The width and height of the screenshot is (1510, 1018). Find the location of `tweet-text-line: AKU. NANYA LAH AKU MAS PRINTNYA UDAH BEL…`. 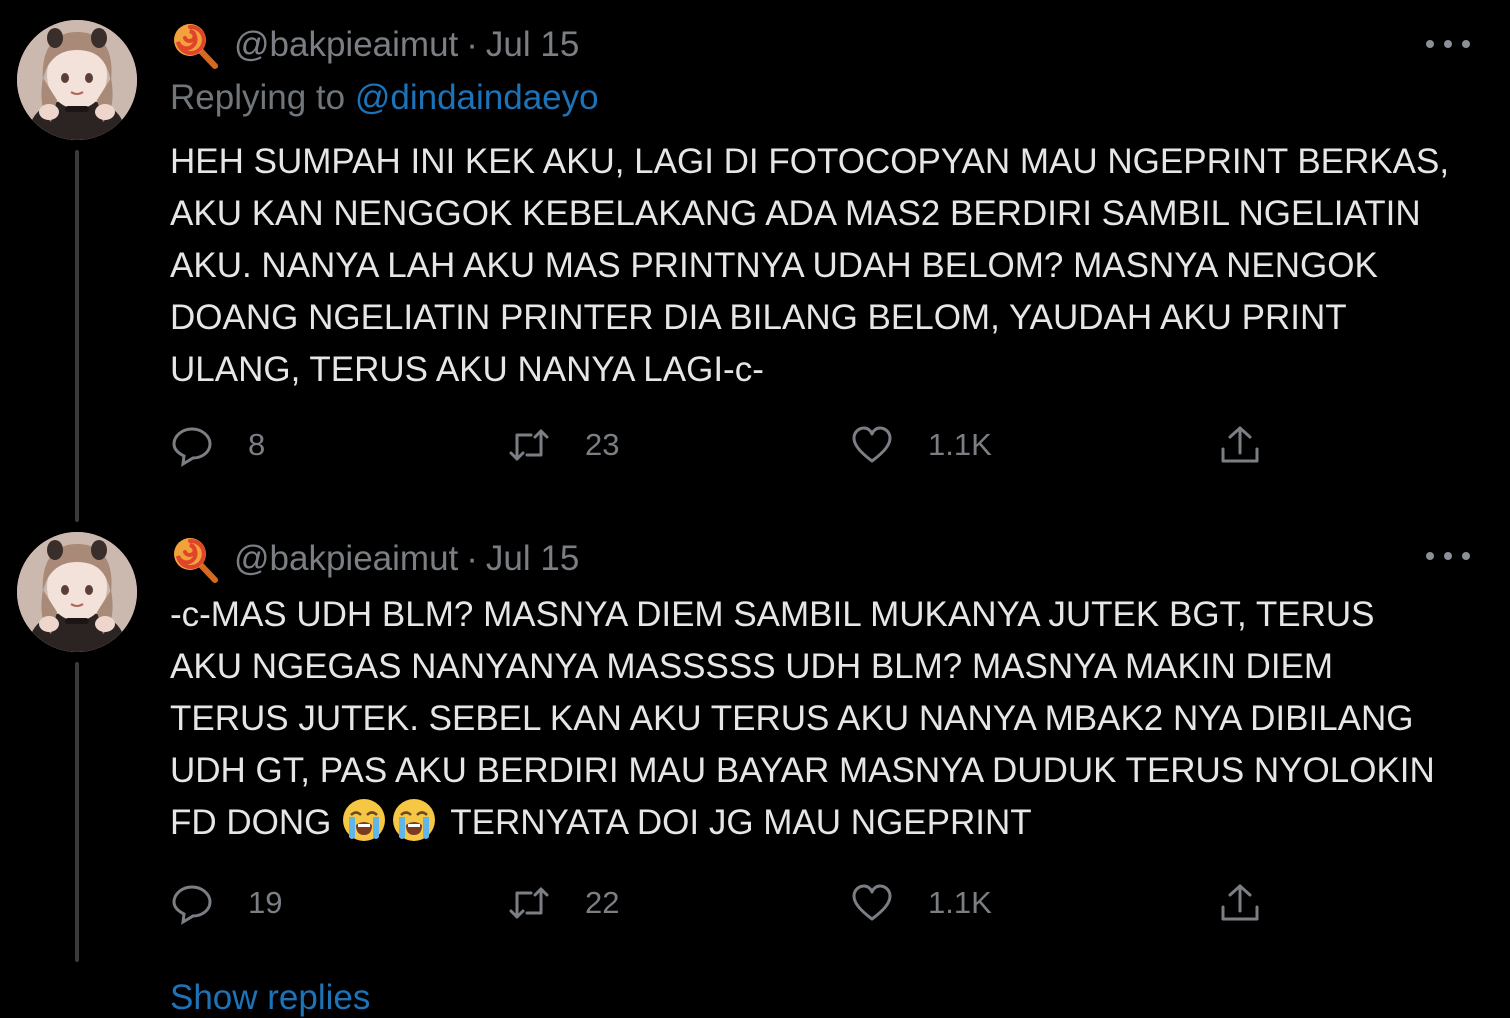

tweet-text-line: AKU. NANYA LAH AKU MAS PRINTNYA UDAH BEL… is located at coordinates (774, 265).